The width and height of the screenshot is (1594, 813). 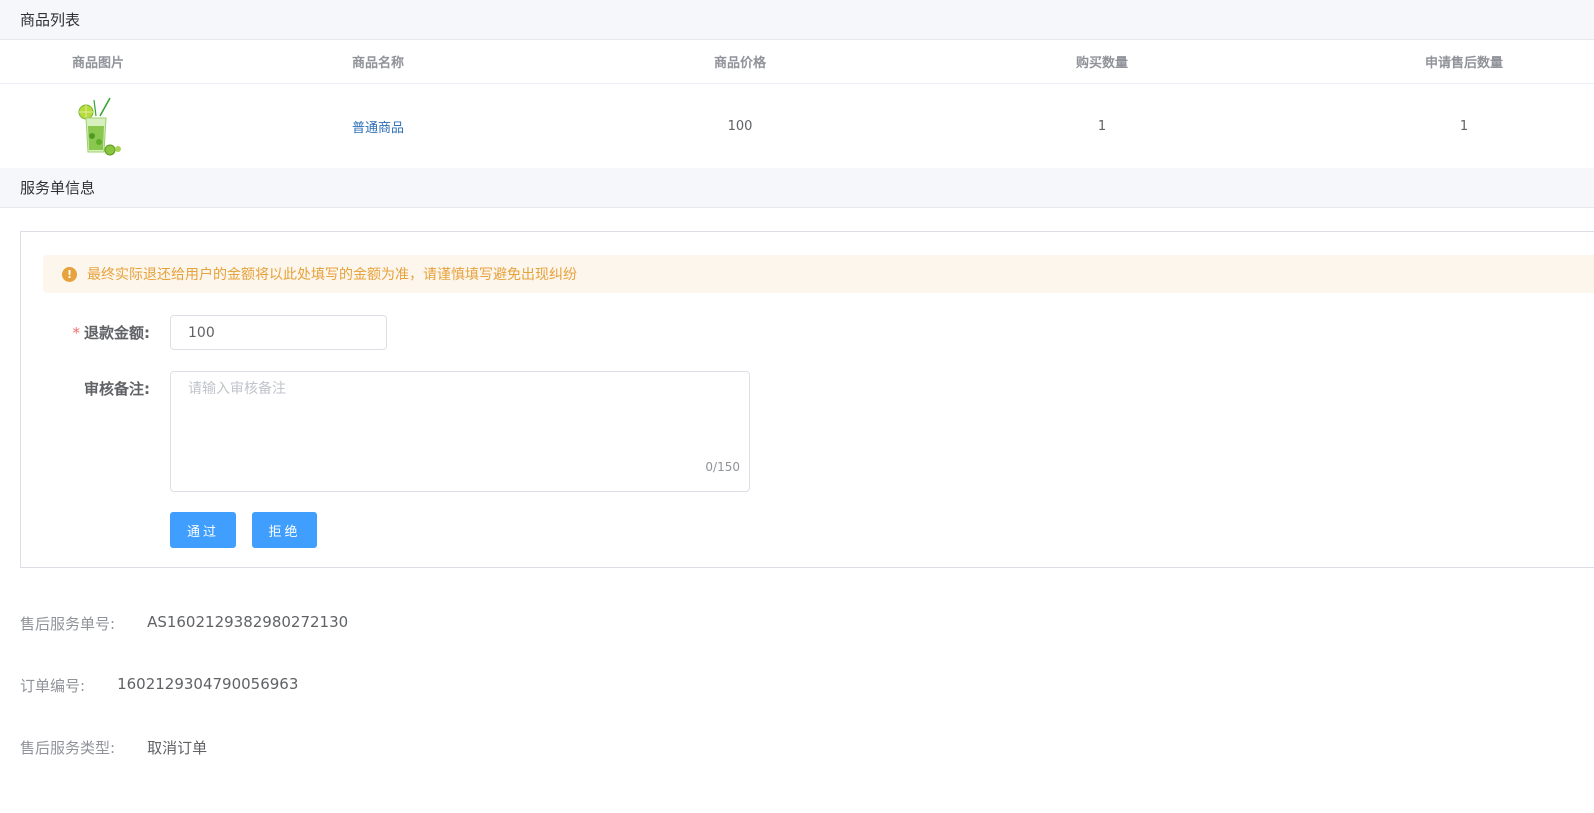 What do you see at coordinates (68, 624) in the screenshot?
I see `aftersale-number-label: 售后服务单号:` at bounding box center [68, 624].